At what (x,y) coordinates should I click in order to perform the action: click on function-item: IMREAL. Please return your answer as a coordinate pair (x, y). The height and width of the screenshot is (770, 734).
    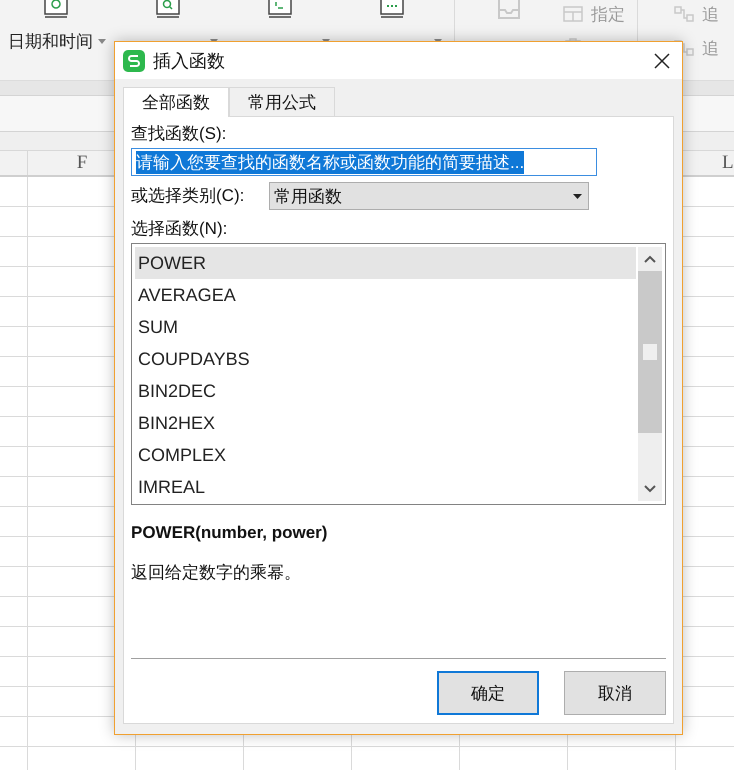
    Looking at the image, I should click on (385, 487).